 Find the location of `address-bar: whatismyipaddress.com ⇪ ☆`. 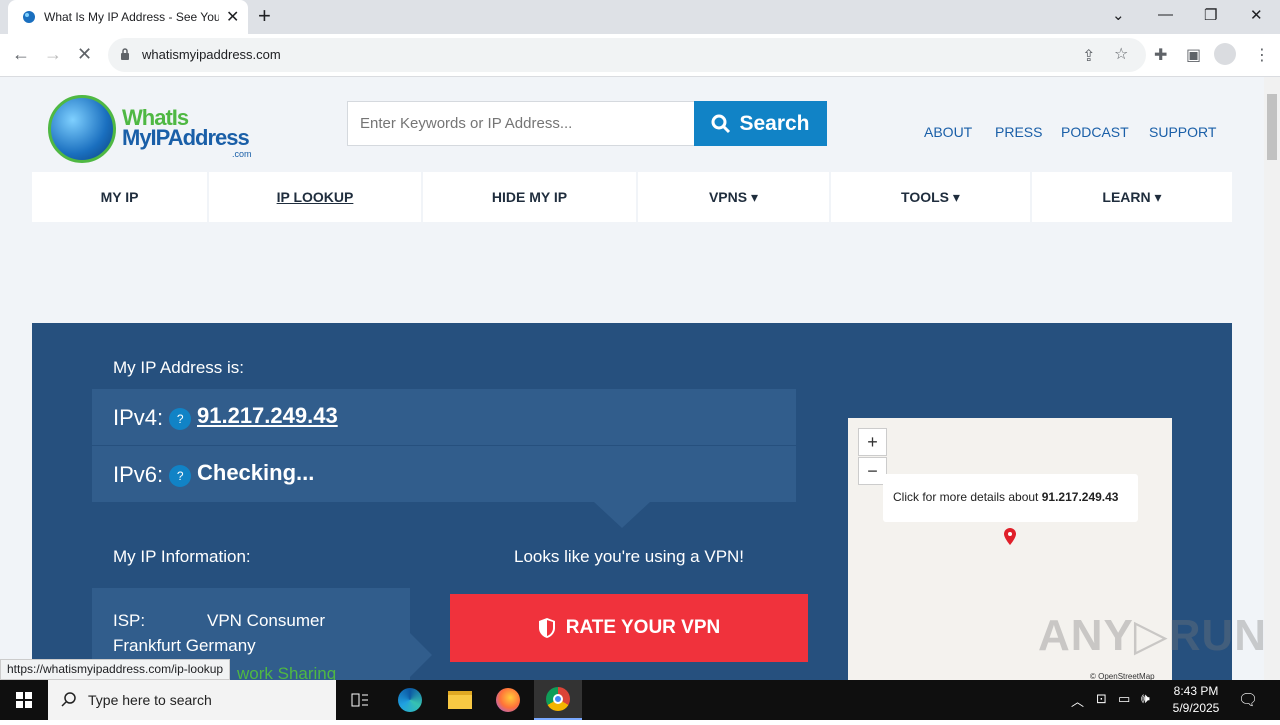

address-bar: whatismyipaddress.com ⇪ ☆ is located at coordinates (627, 55).